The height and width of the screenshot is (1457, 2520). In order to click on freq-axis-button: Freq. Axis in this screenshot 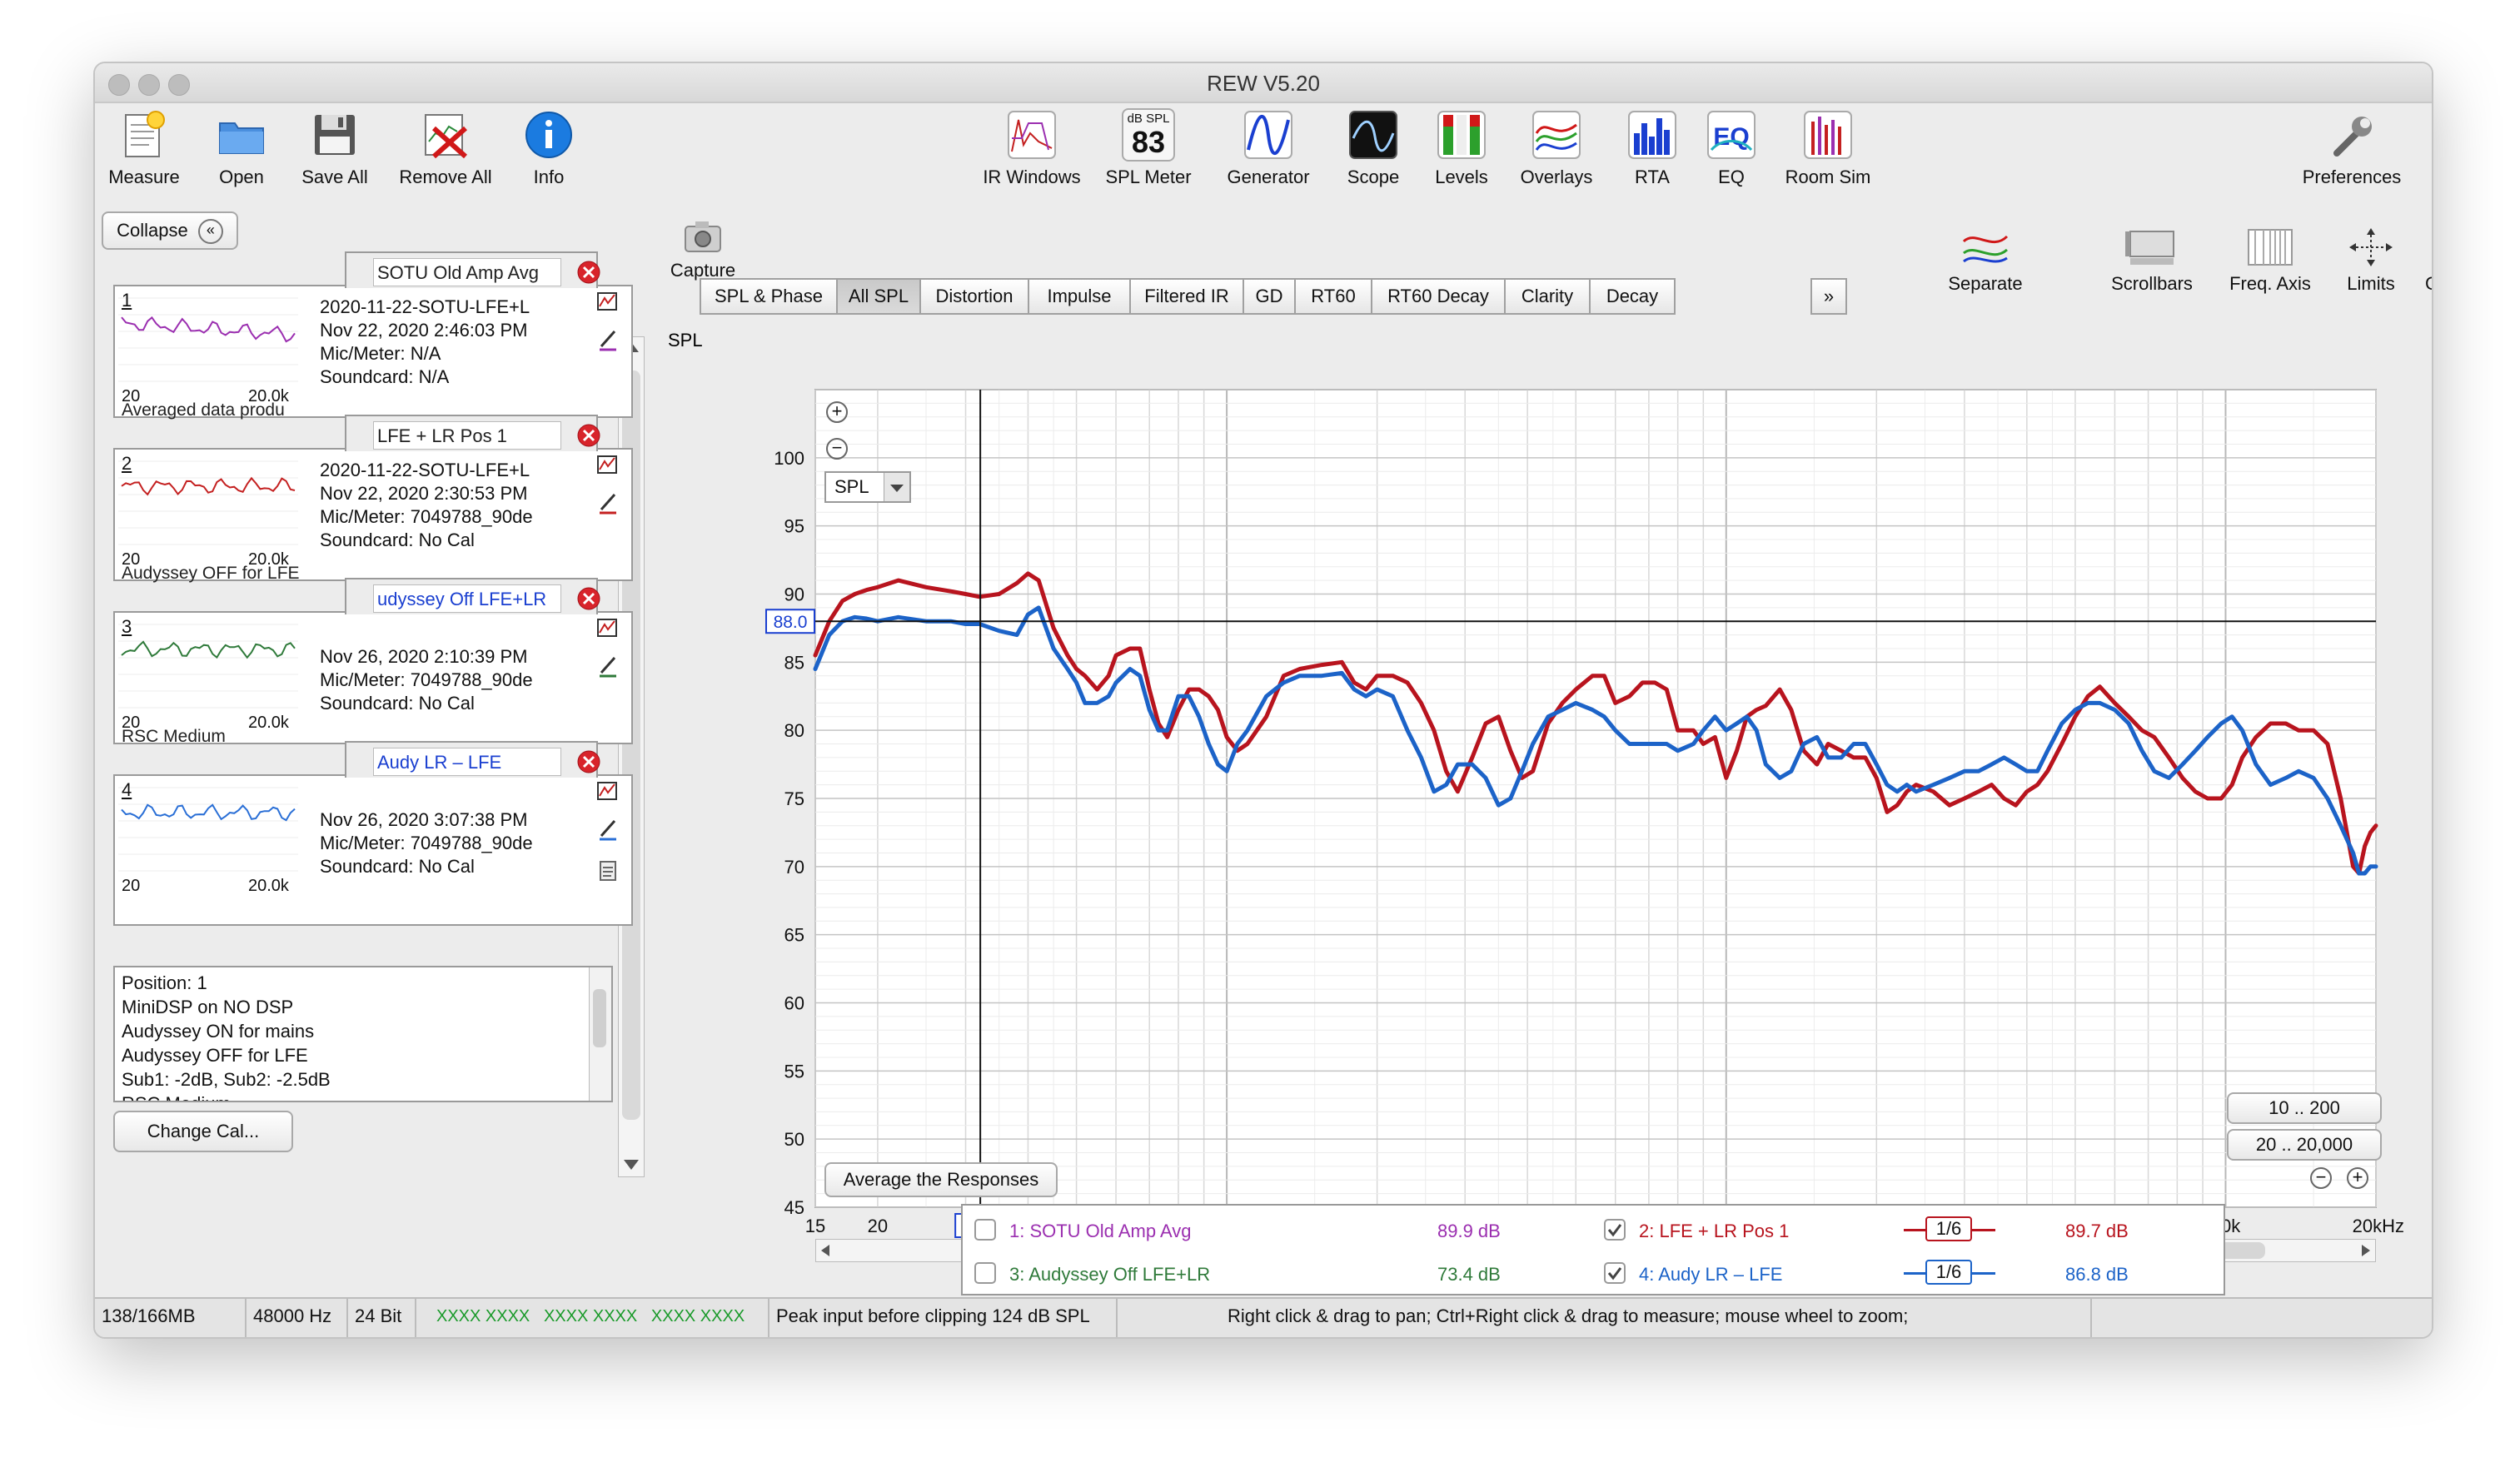, I will do `click(2270, 260)`.